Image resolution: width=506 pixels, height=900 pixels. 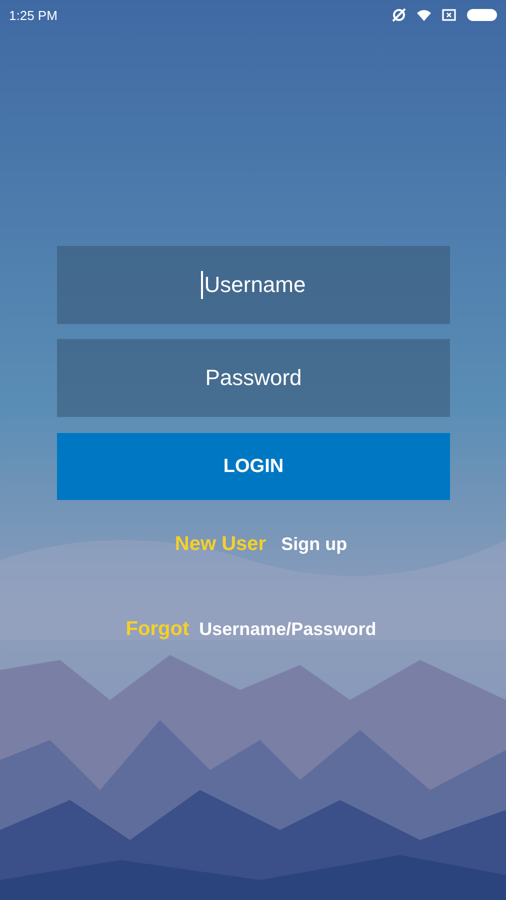 What do you see at coordinates (33, 15) in the screenshot?
I see `status-time: 1:25 PM` at bounding box center [33, 15].